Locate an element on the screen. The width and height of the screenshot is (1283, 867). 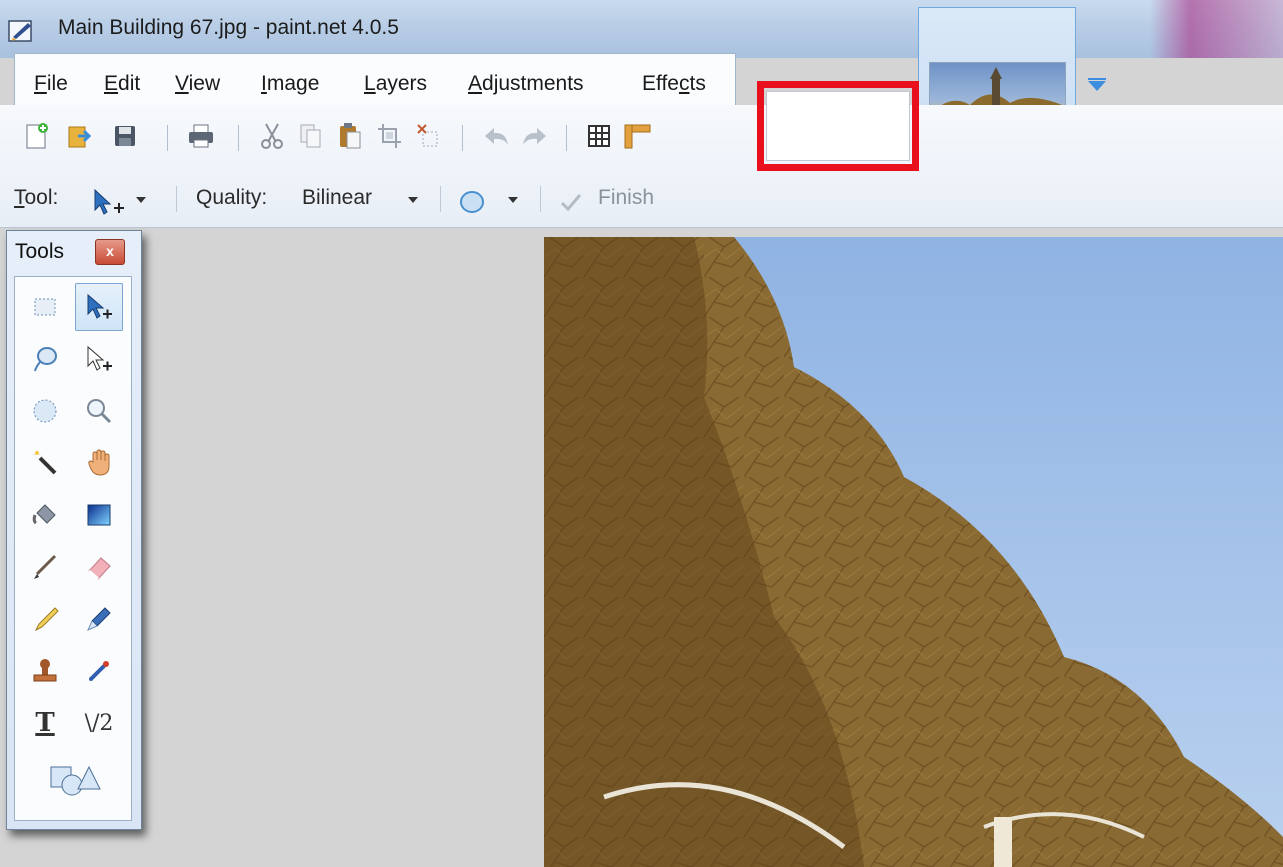
tool-options-bar: Tool: Quality: Bilinear Finish is located at coordinates (641, 199).